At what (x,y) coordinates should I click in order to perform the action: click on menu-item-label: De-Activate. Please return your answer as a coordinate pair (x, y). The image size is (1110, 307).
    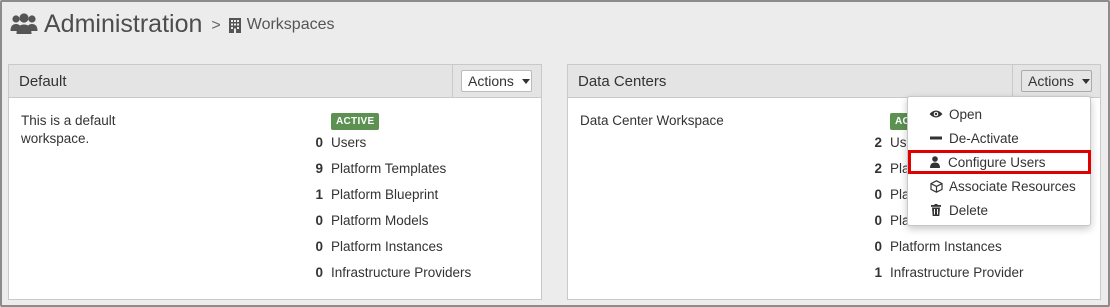
    Looking at the image, I should click on (984, 138).